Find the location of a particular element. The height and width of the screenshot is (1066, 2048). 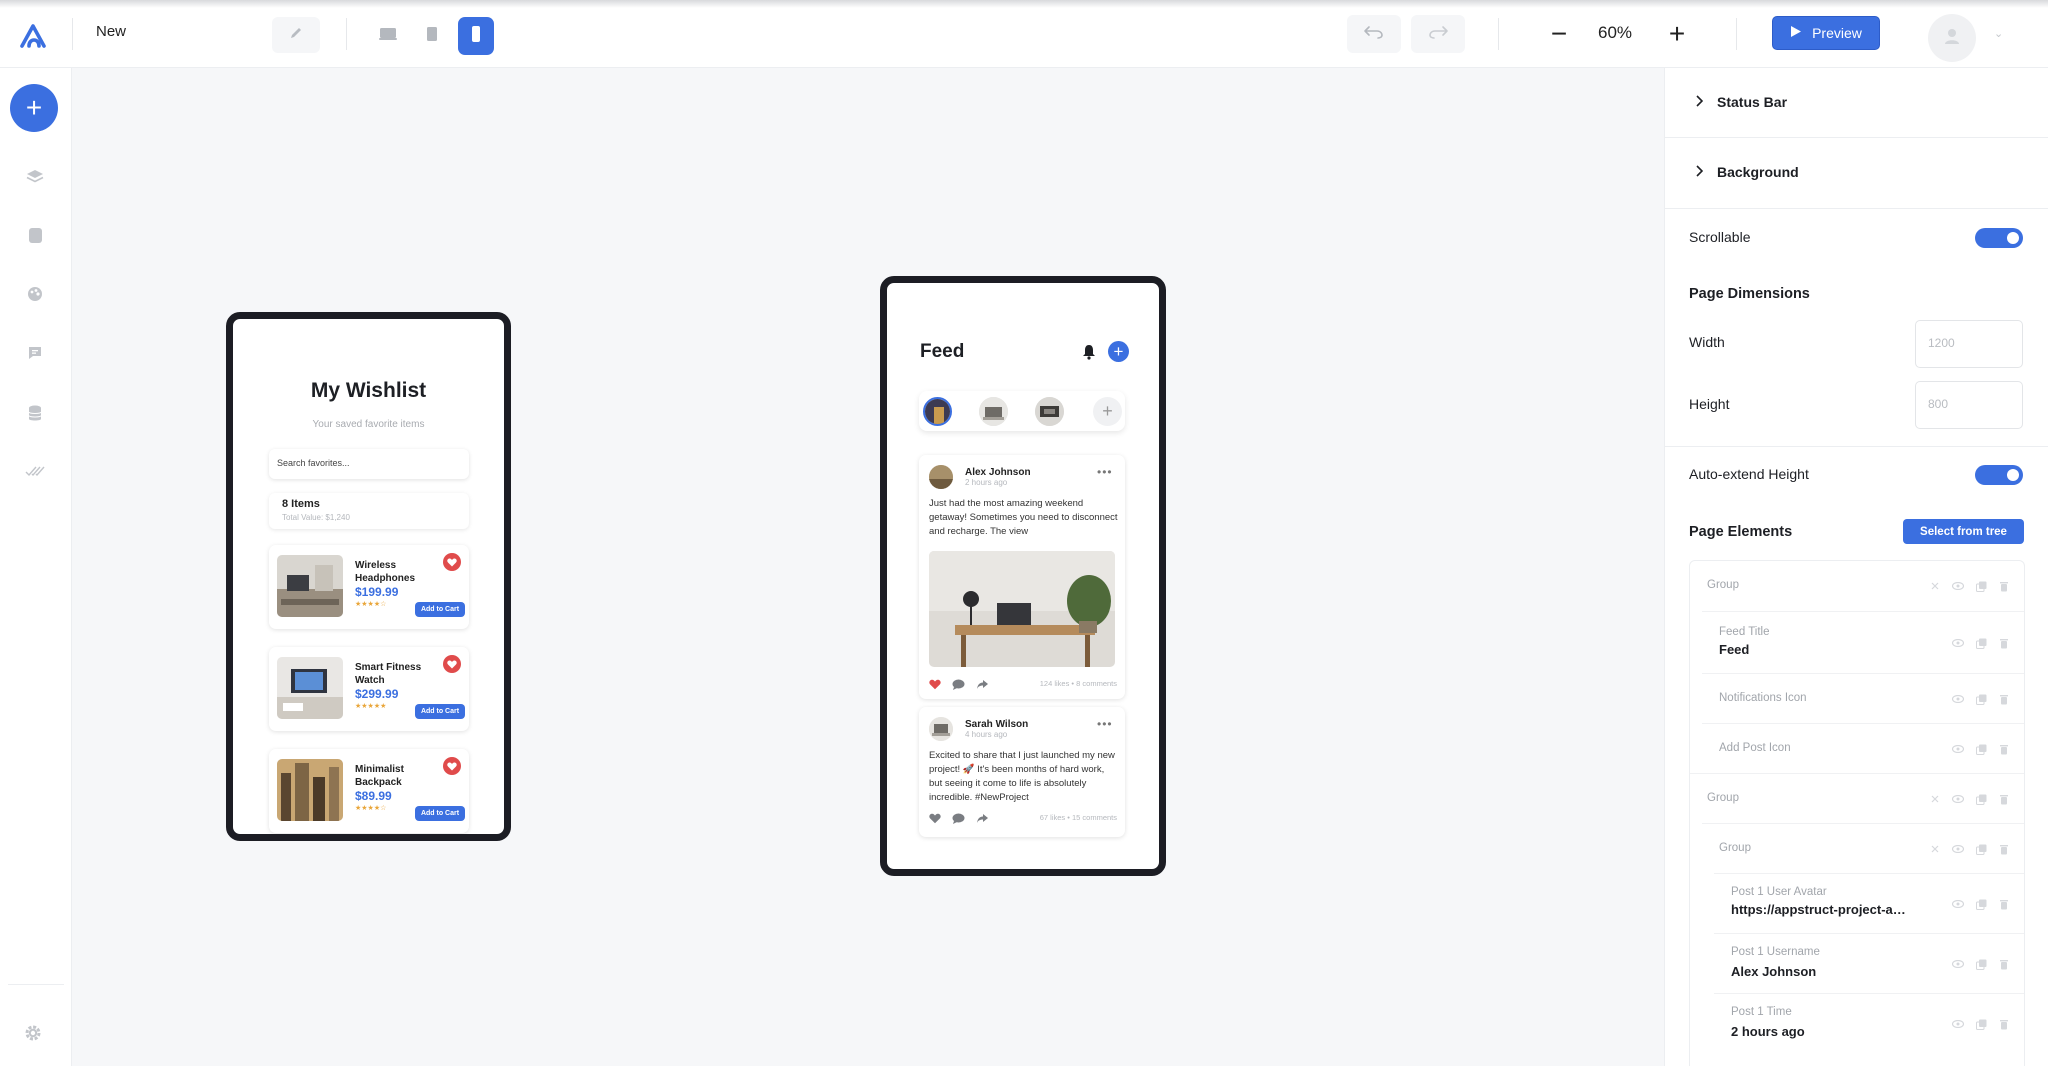

tree-node-notifications-icon: Notifications Icon is located at coordinates (1863, 698).